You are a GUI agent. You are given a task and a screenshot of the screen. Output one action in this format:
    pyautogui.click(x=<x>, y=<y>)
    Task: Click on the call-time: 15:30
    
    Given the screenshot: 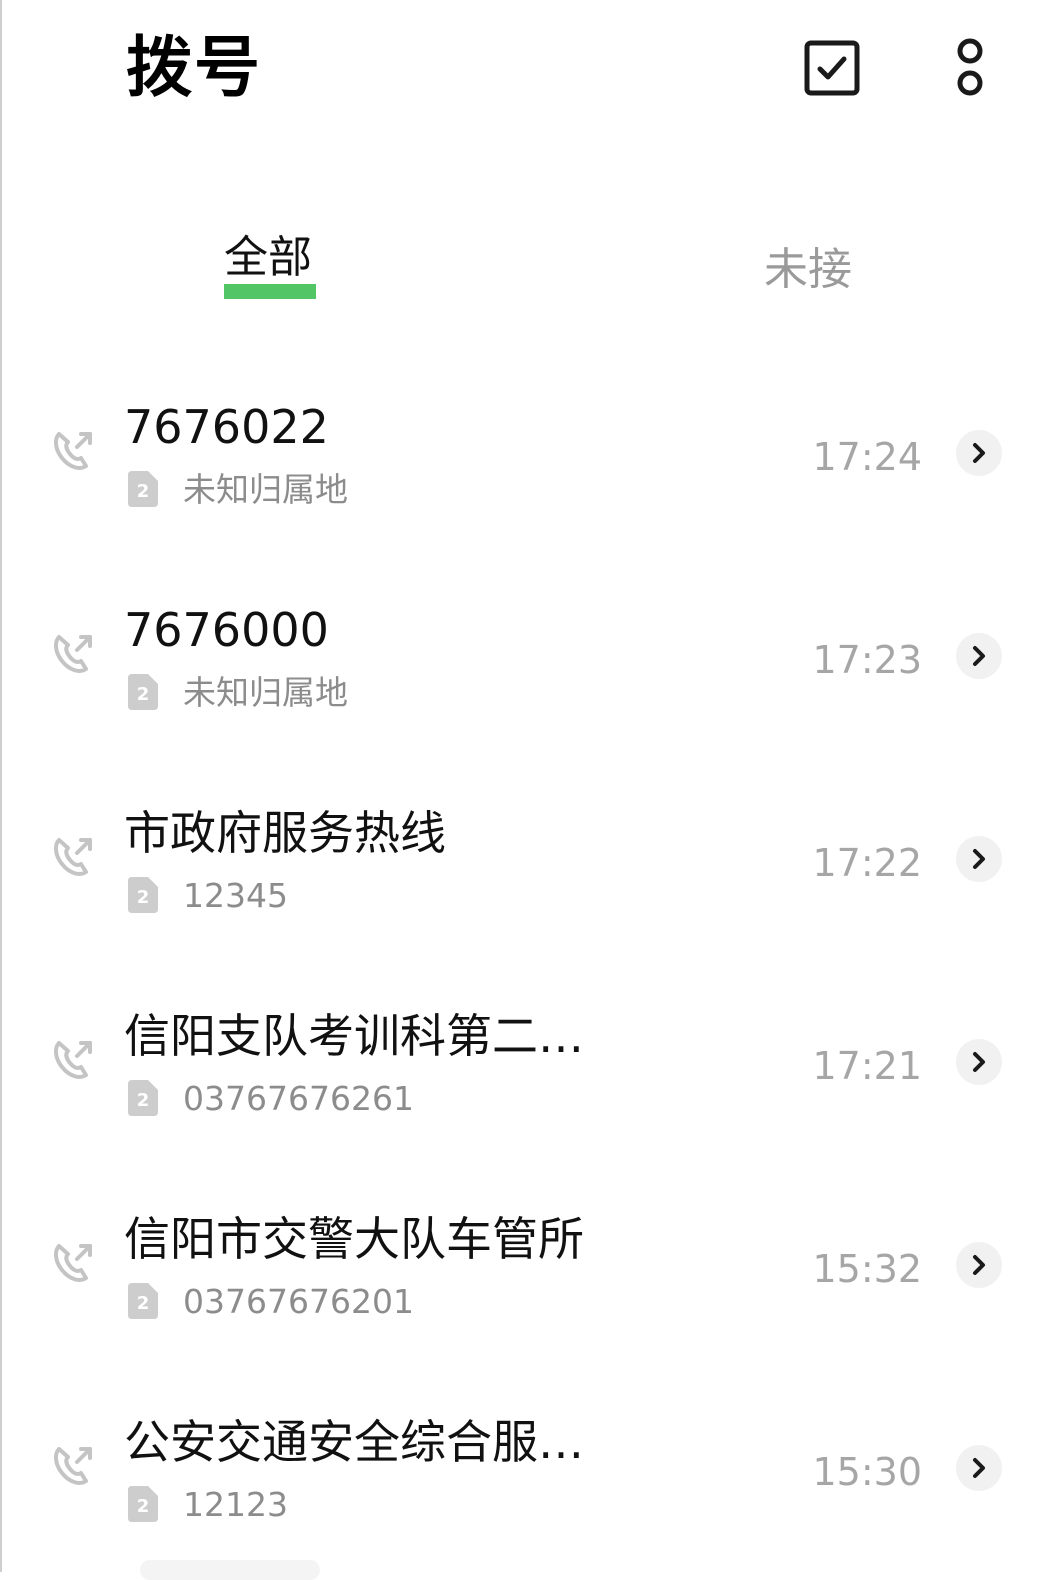 What is the action you would take?
    pyautogui.click(x=867, y=1472)
    